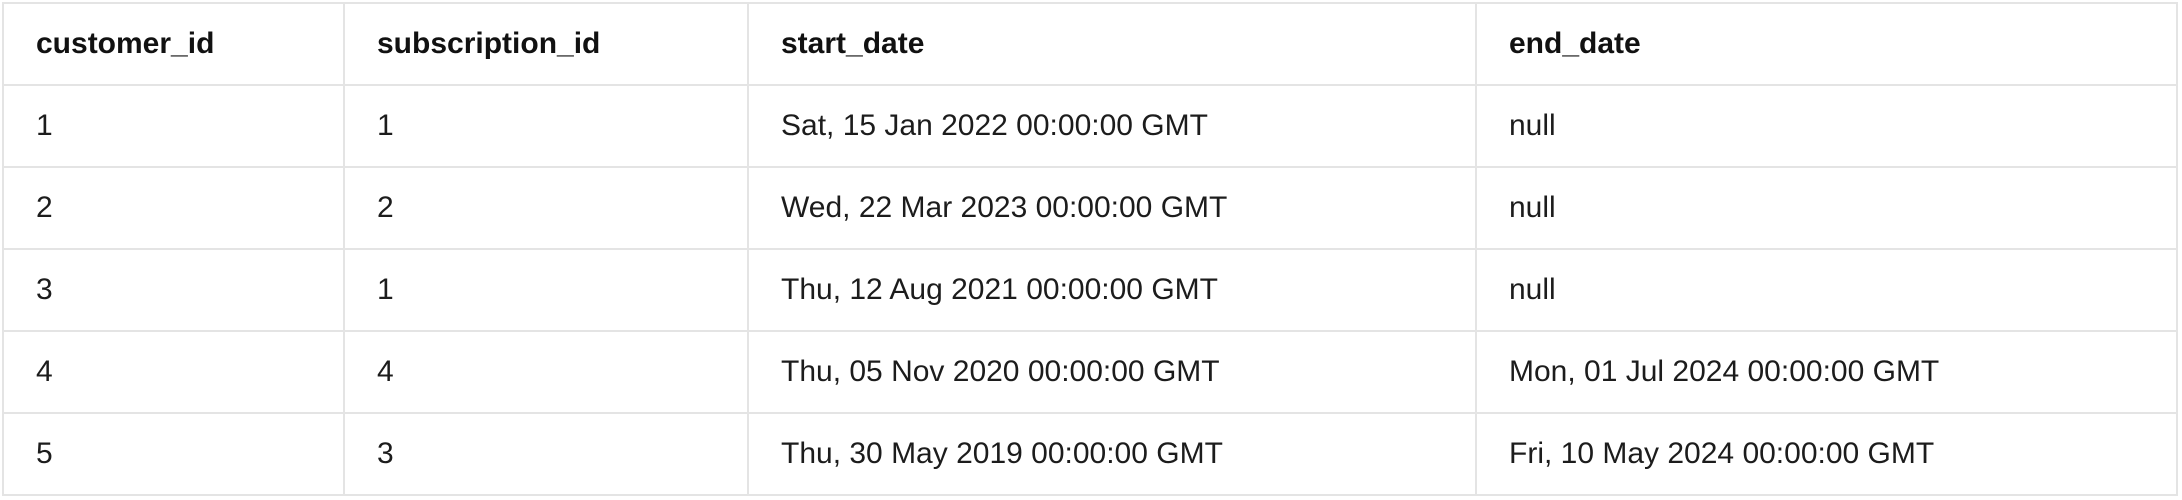 This screenshot has height=500, width=2182. I want to click on column-header-end-date: end_date, so click(1825, 45).